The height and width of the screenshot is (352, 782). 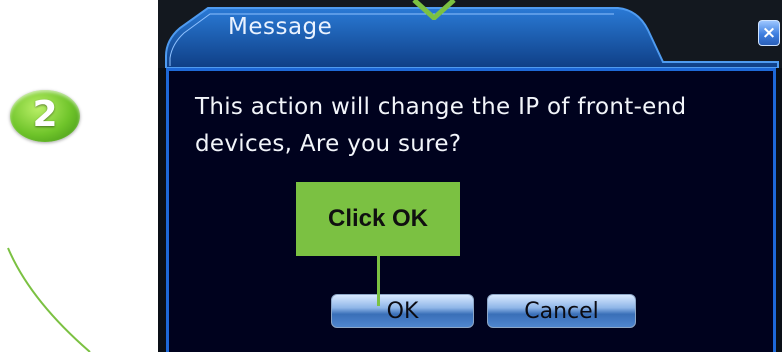 What do you see at coordinates (769, 33) in the screenshot?
I see `close-icon: ×` at bounding box center [769, 33].